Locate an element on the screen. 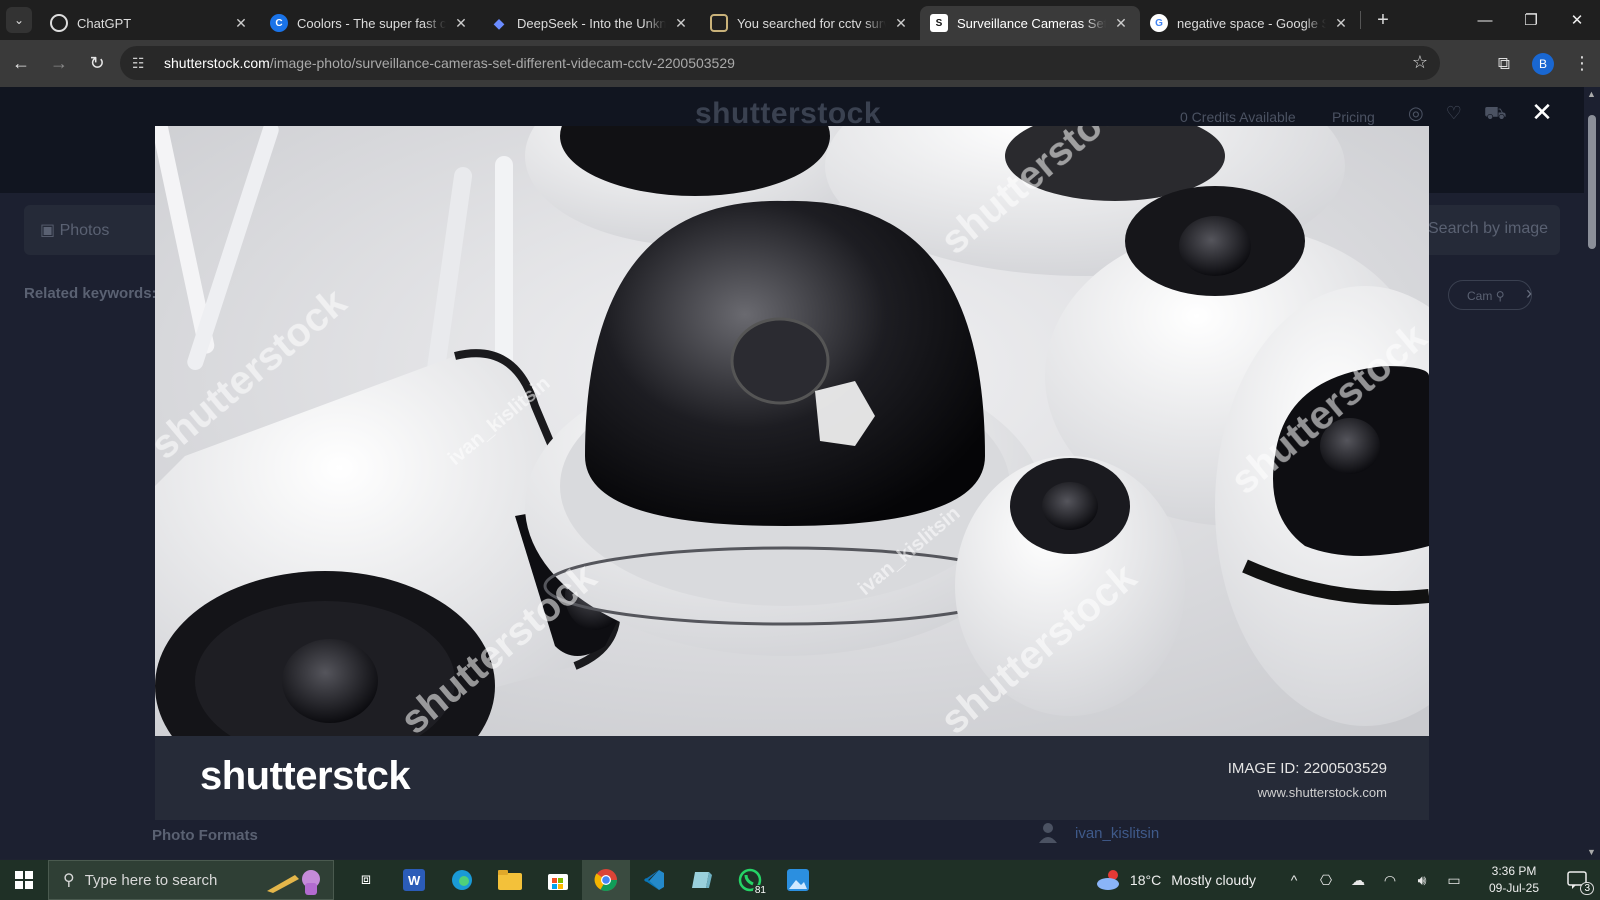 The image size is (1600, 900). tab-chatgpt: ChatGPT ✕ is located at coordinates (150, 23).